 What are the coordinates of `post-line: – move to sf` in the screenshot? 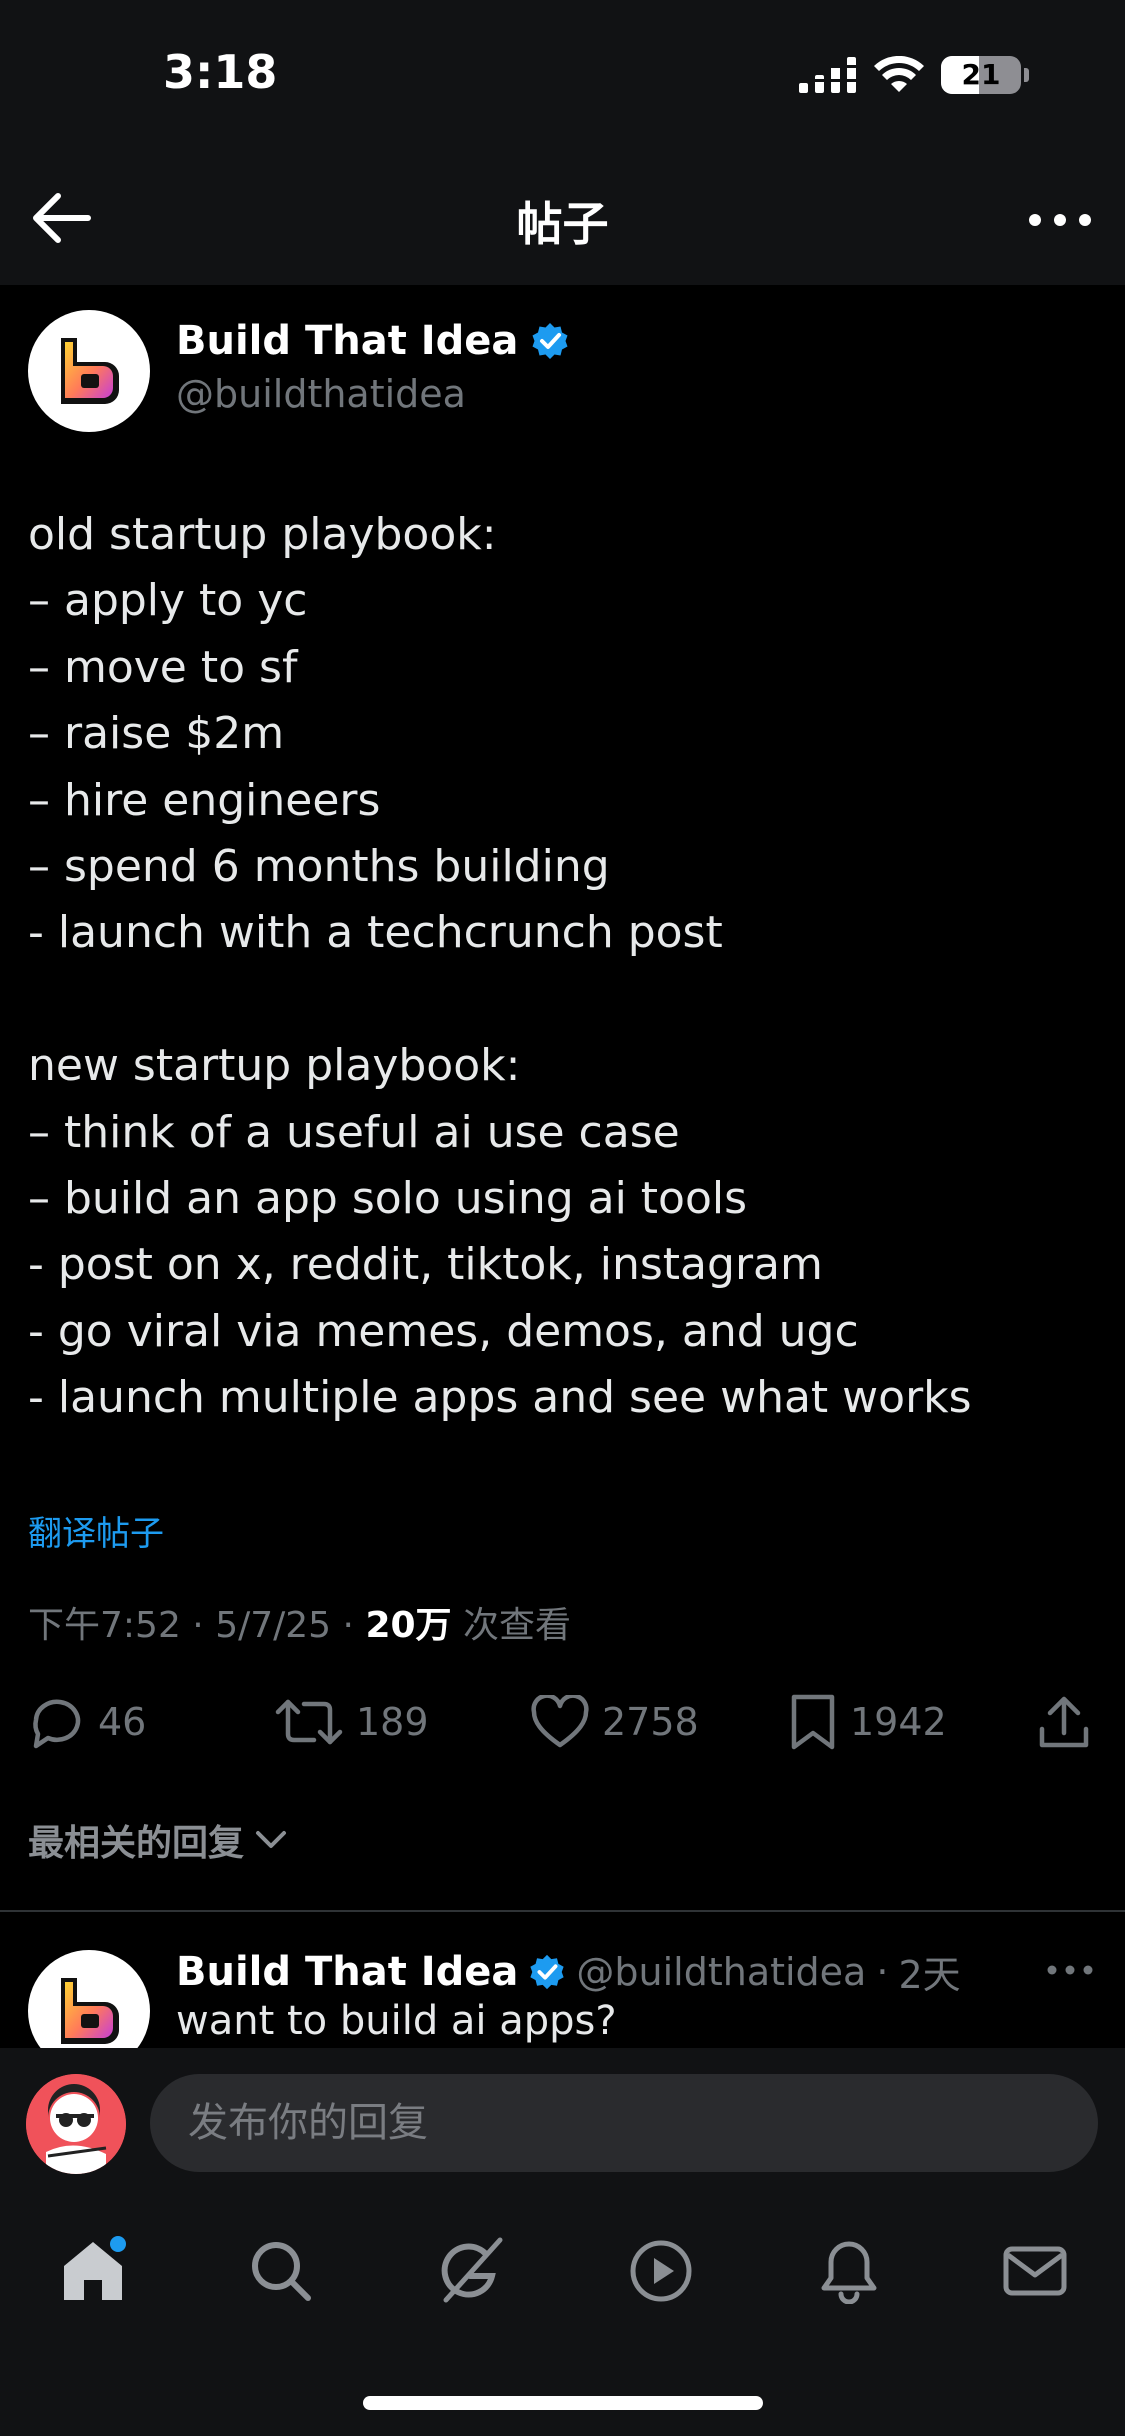 It's located at (163, 667).